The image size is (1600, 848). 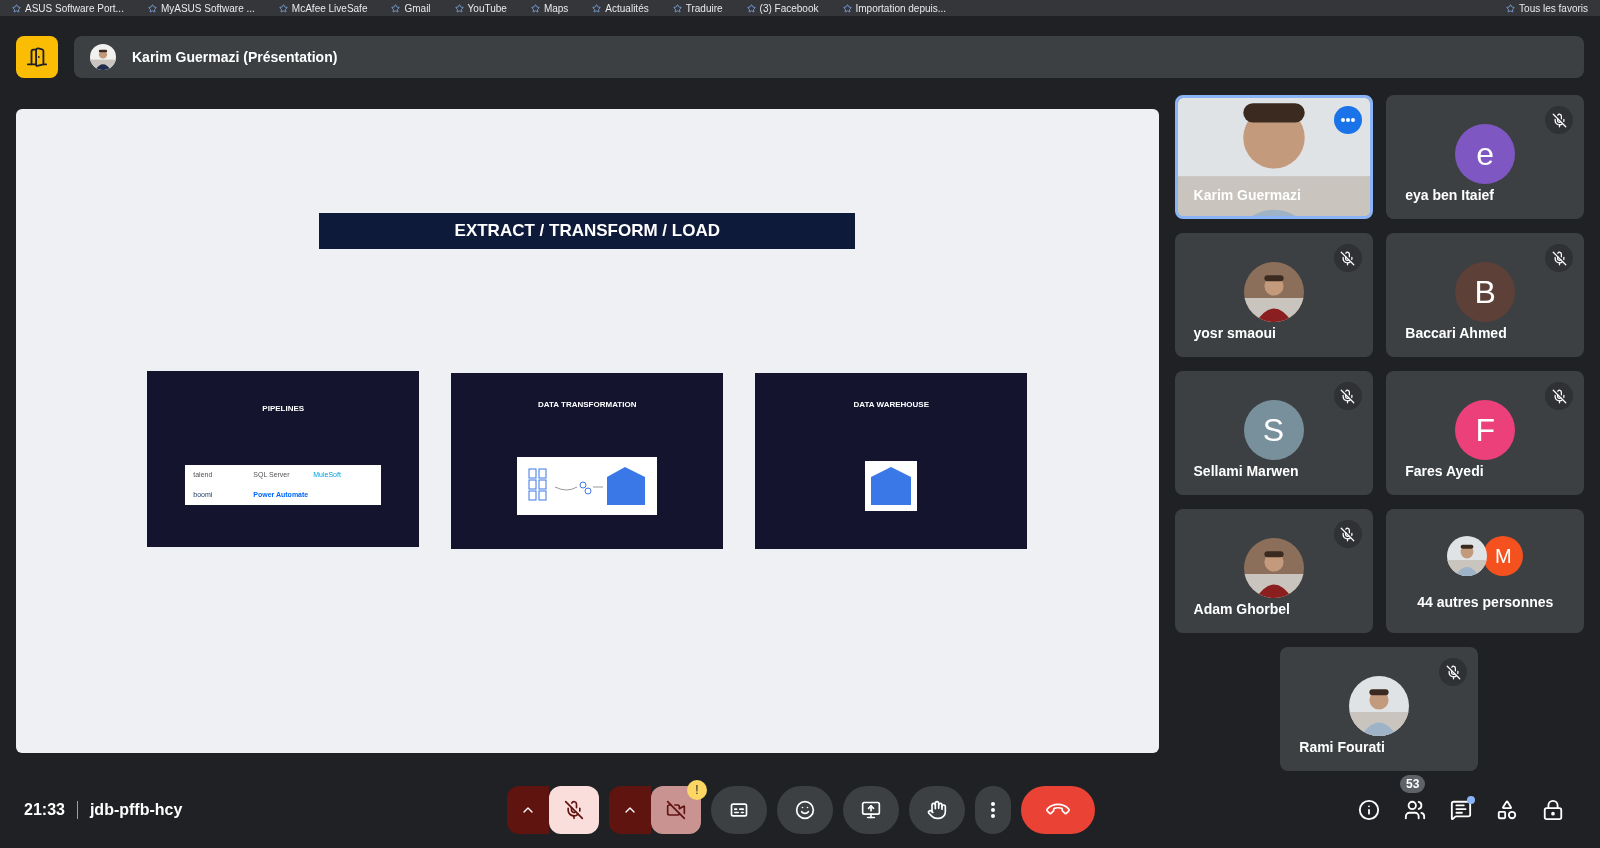 What do you see at coordinates (411, 8) in the screenshot?
I see `bookmark-link: Gmail` at bounding box center [411, 8].